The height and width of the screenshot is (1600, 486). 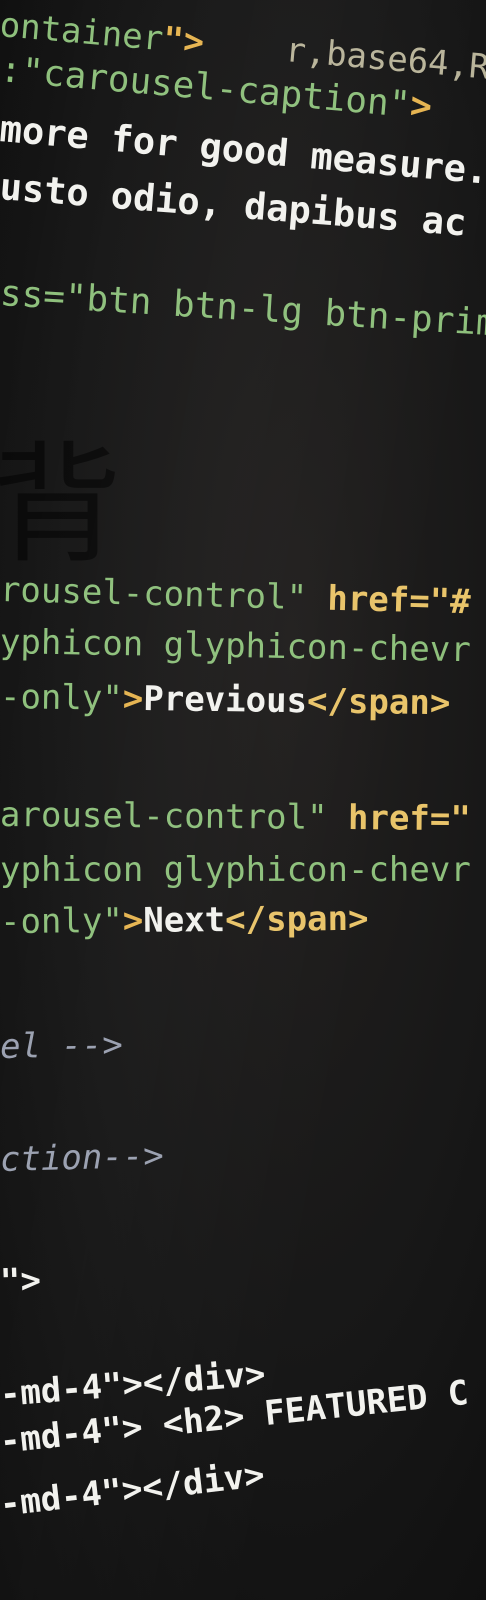 I want to click on code-line: ction-->, so click(x=82, y=1157).